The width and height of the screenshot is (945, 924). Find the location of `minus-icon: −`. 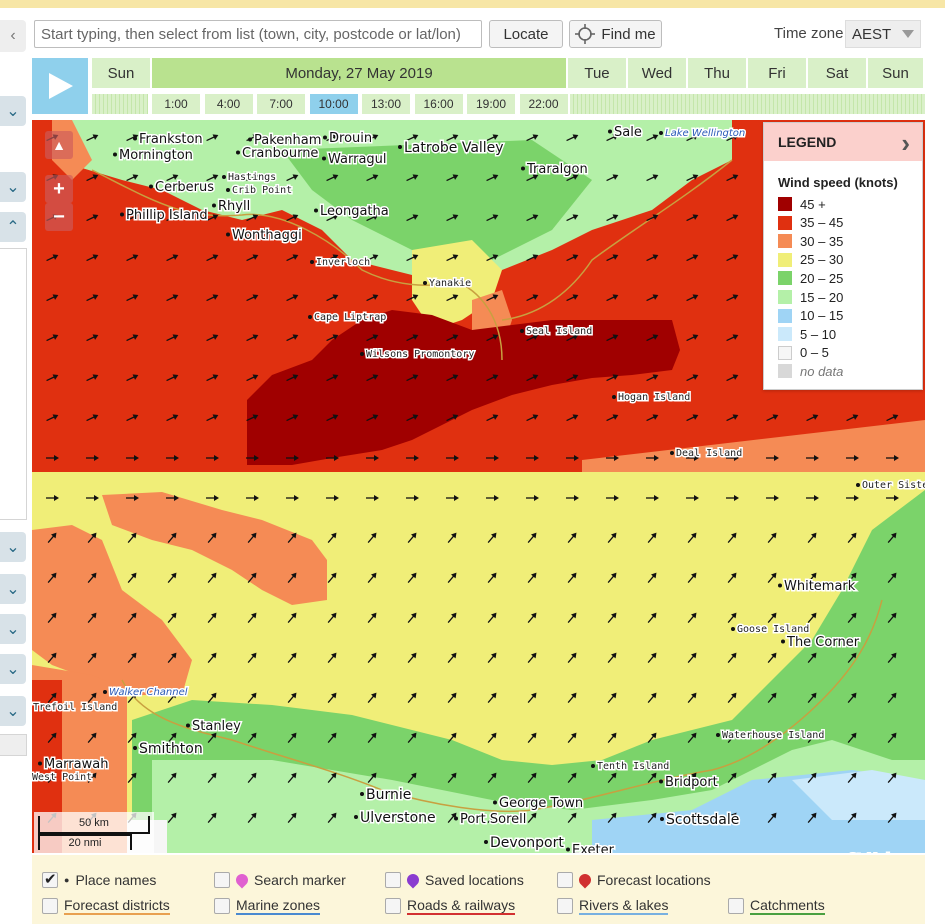

minus-icon: − is located at coordinates (59, 216).